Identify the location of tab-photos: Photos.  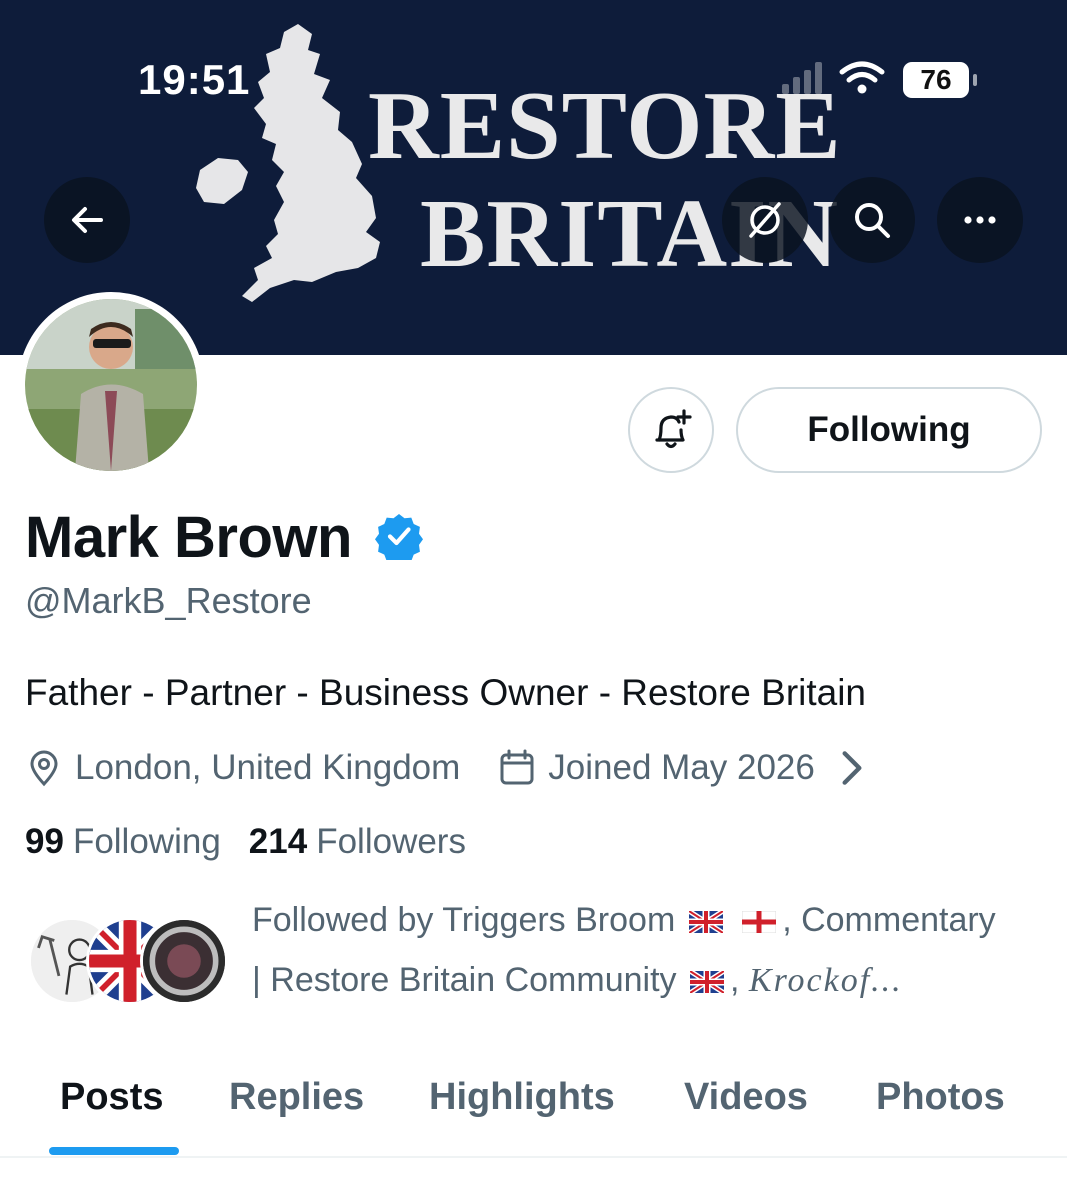
(940, 1097).